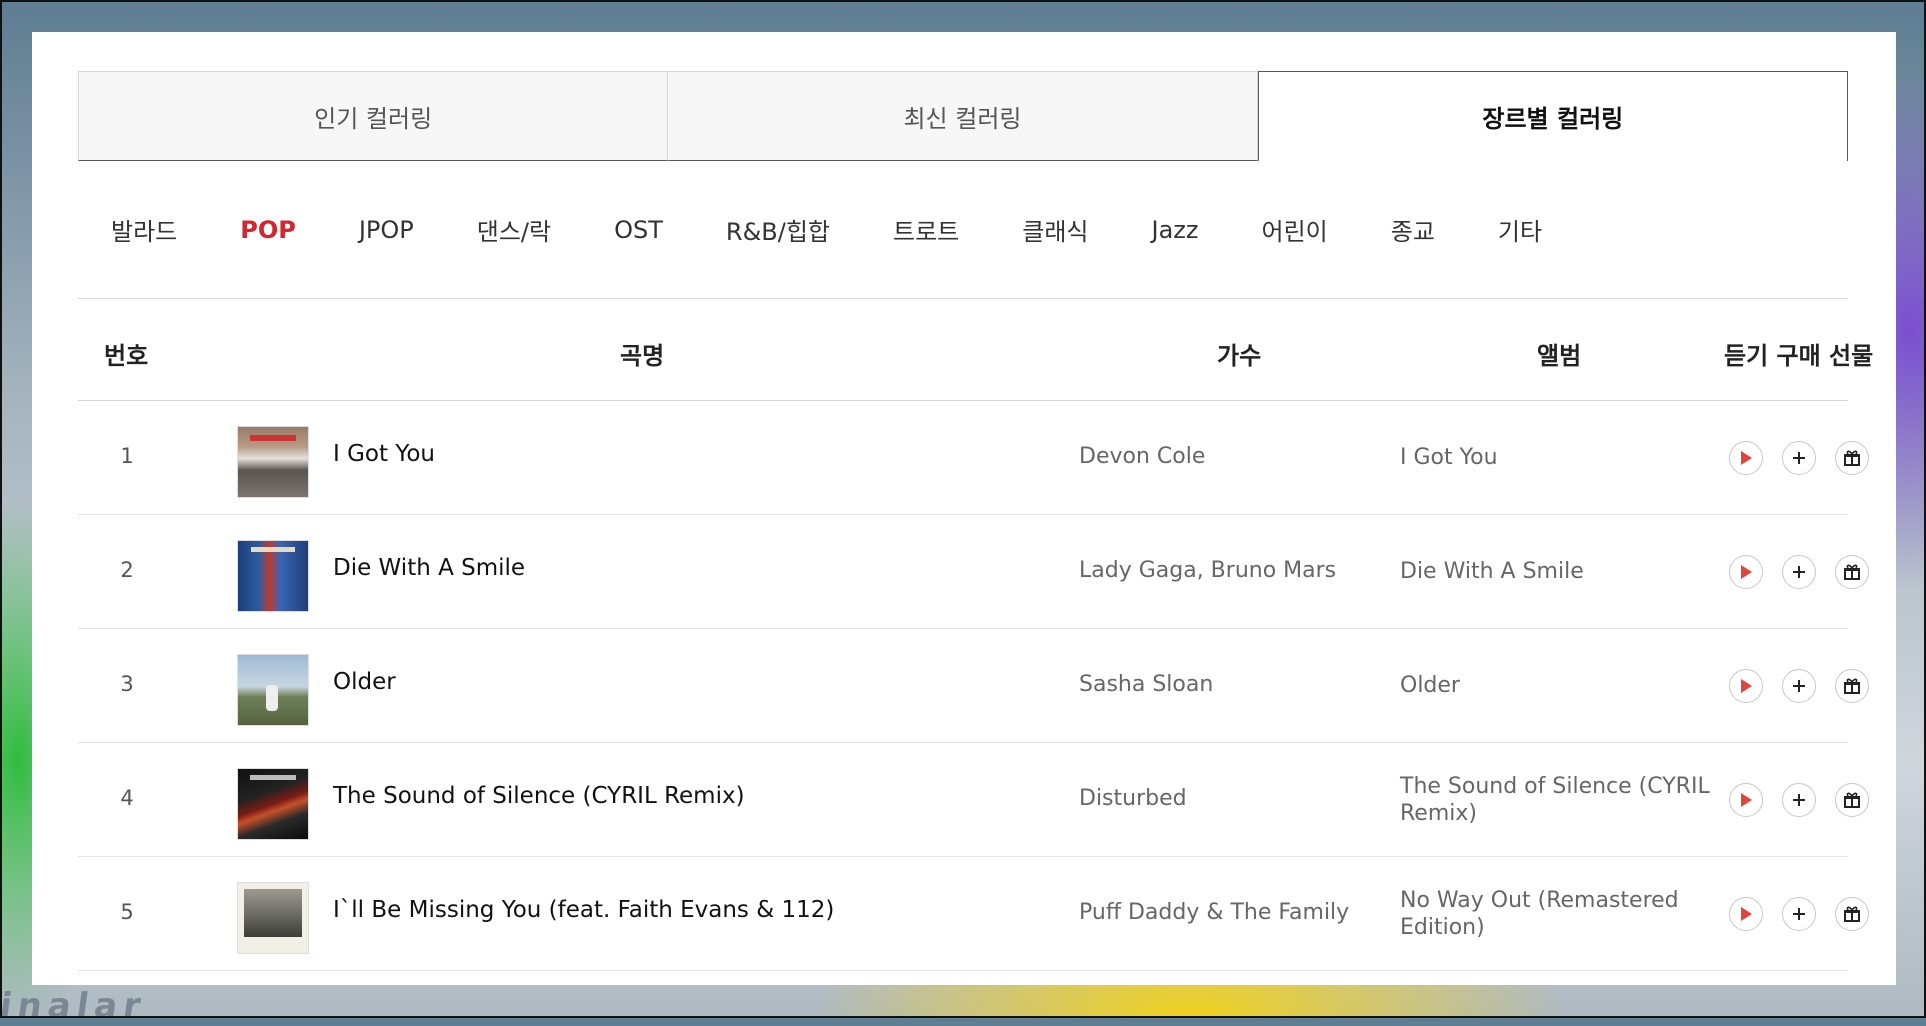 Image resolution: width=1926 pixels, height=1026 pixels. I want to click on table-header: 번호 곡명 가수 앨범 듣기 구매 선물, so click(975, 350).